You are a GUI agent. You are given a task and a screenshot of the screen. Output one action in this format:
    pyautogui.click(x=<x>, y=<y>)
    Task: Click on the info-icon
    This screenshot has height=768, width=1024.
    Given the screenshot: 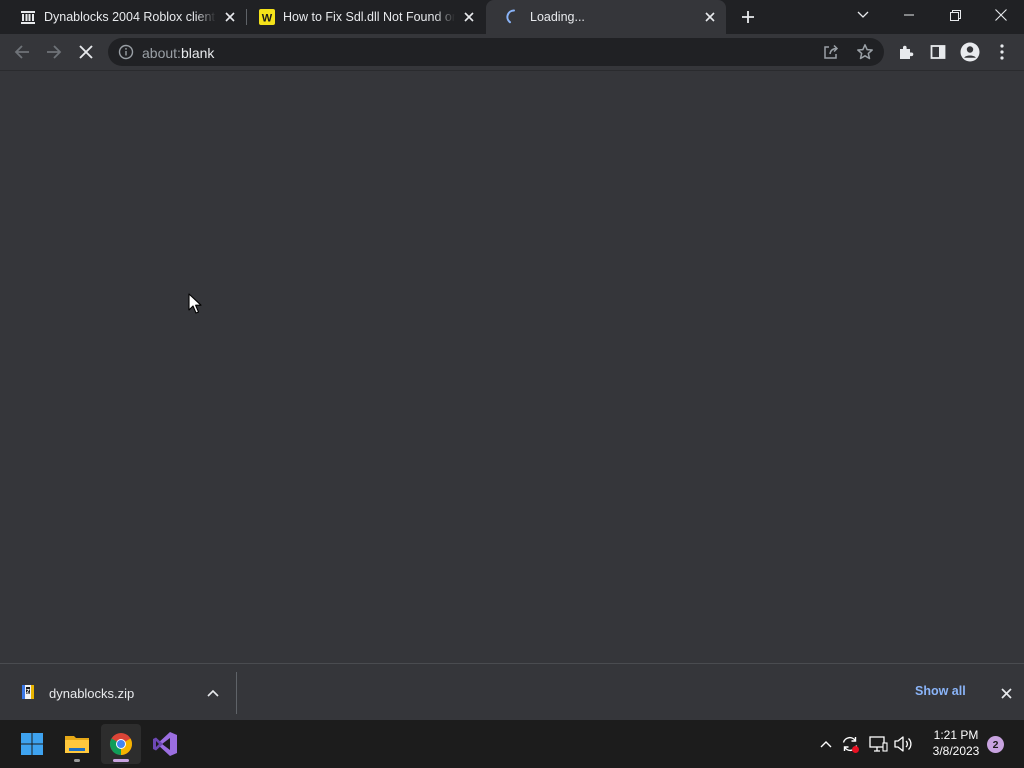 What is the action you would take?
    pyautogui.click(x=126, y=52)
    